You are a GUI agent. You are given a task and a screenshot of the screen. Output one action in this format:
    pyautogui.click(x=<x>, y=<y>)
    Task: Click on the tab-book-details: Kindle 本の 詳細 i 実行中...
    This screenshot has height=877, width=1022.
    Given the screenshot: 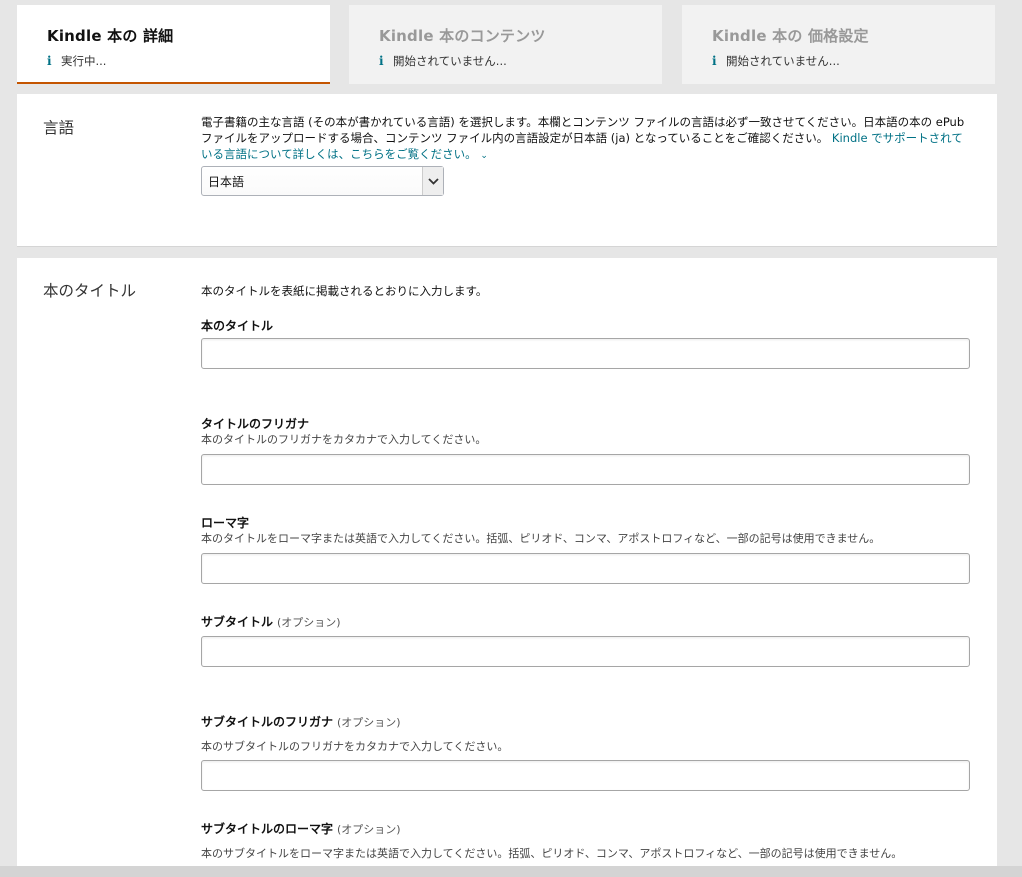 What is the action you would take?
    pyautogui.click(x=173, y=44)
    